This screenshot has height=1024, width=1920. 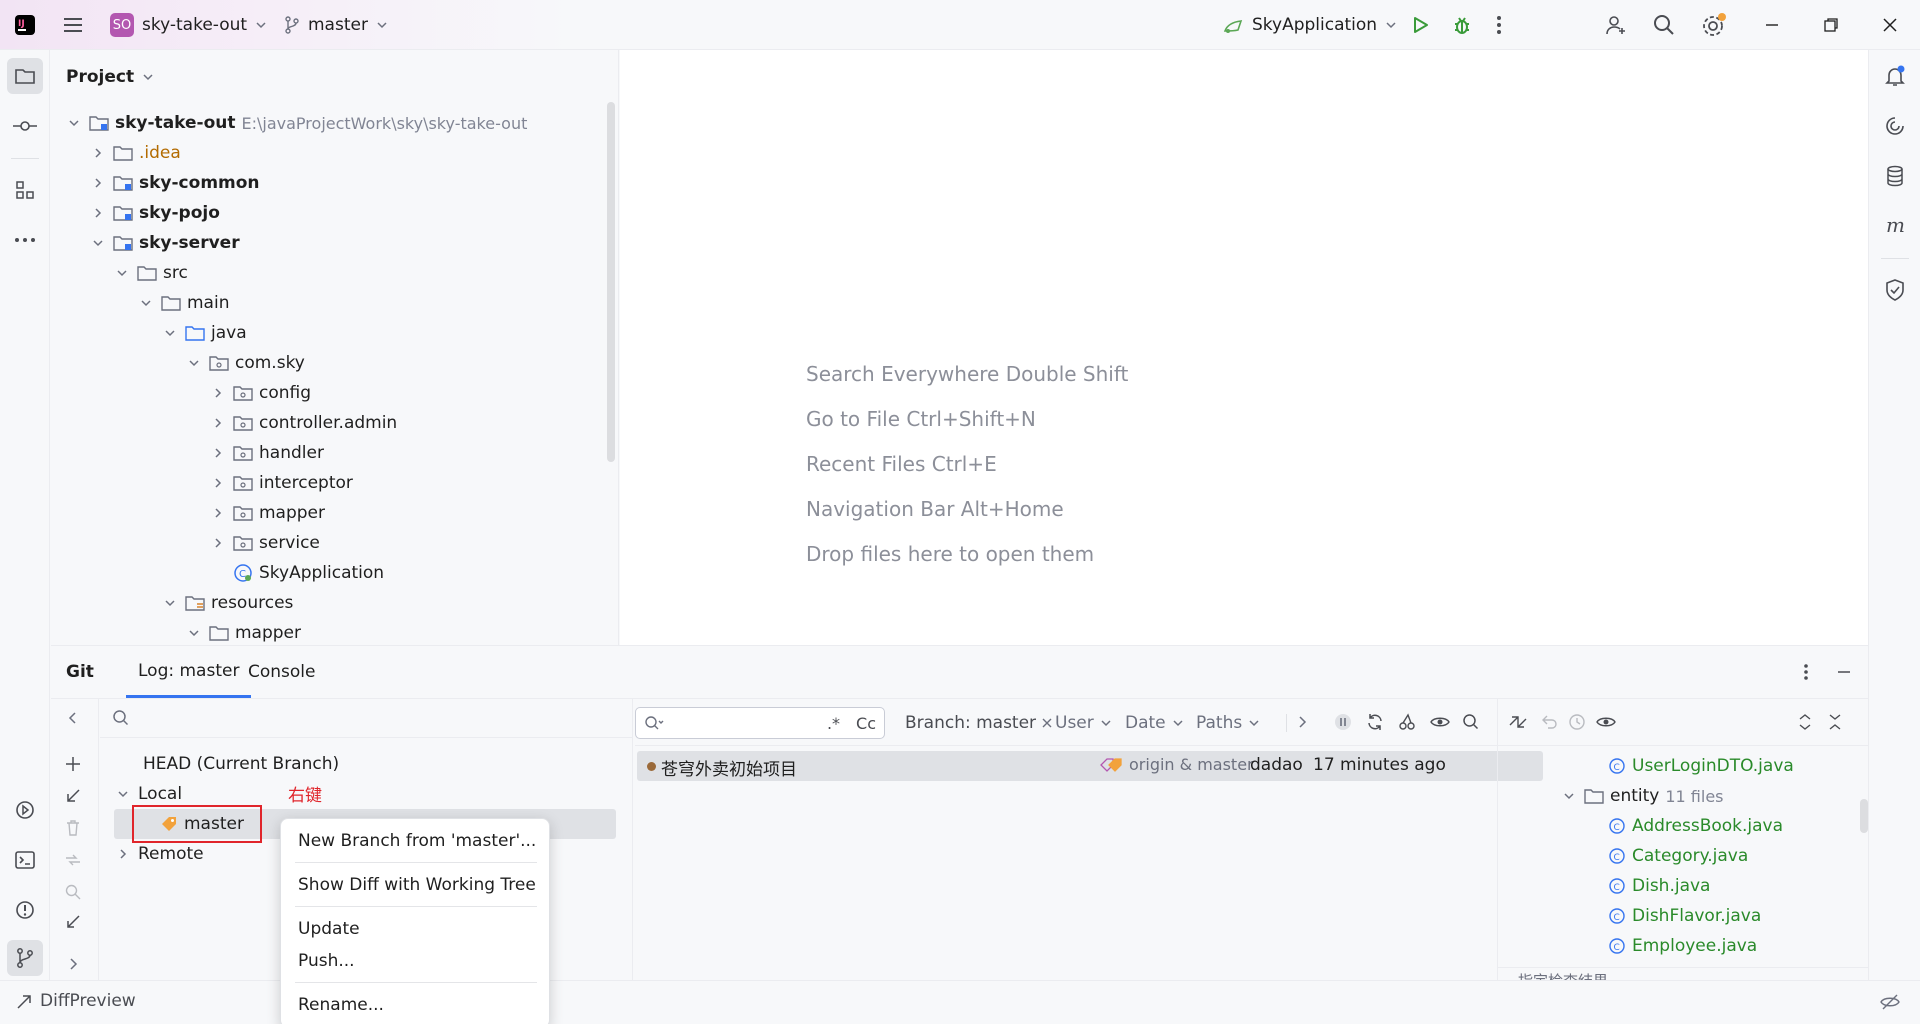 I want to click on diff-preview-item: DiffPreview, so click(x=76, y=1001).